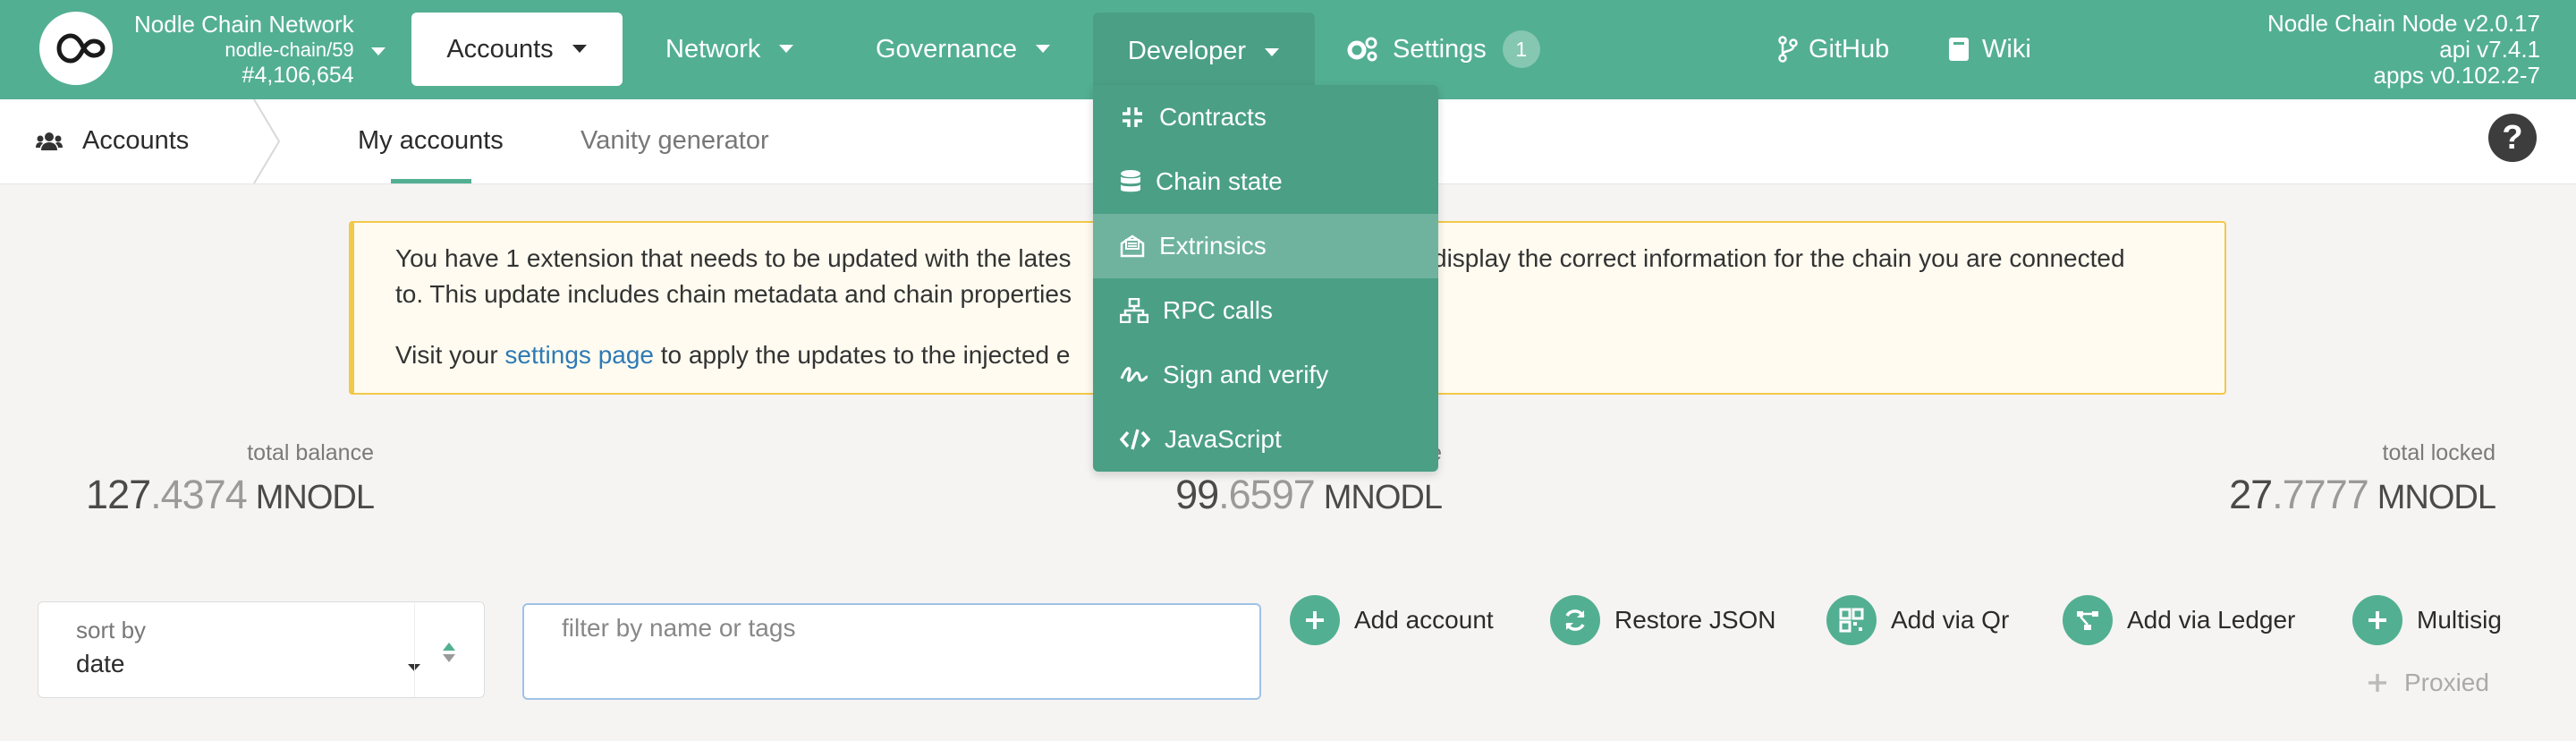 The image size is (2576, 741). Describe the element at coordinates (1440, 49) in the screenshot. I see `nav-settings-label: Settings` at that location.